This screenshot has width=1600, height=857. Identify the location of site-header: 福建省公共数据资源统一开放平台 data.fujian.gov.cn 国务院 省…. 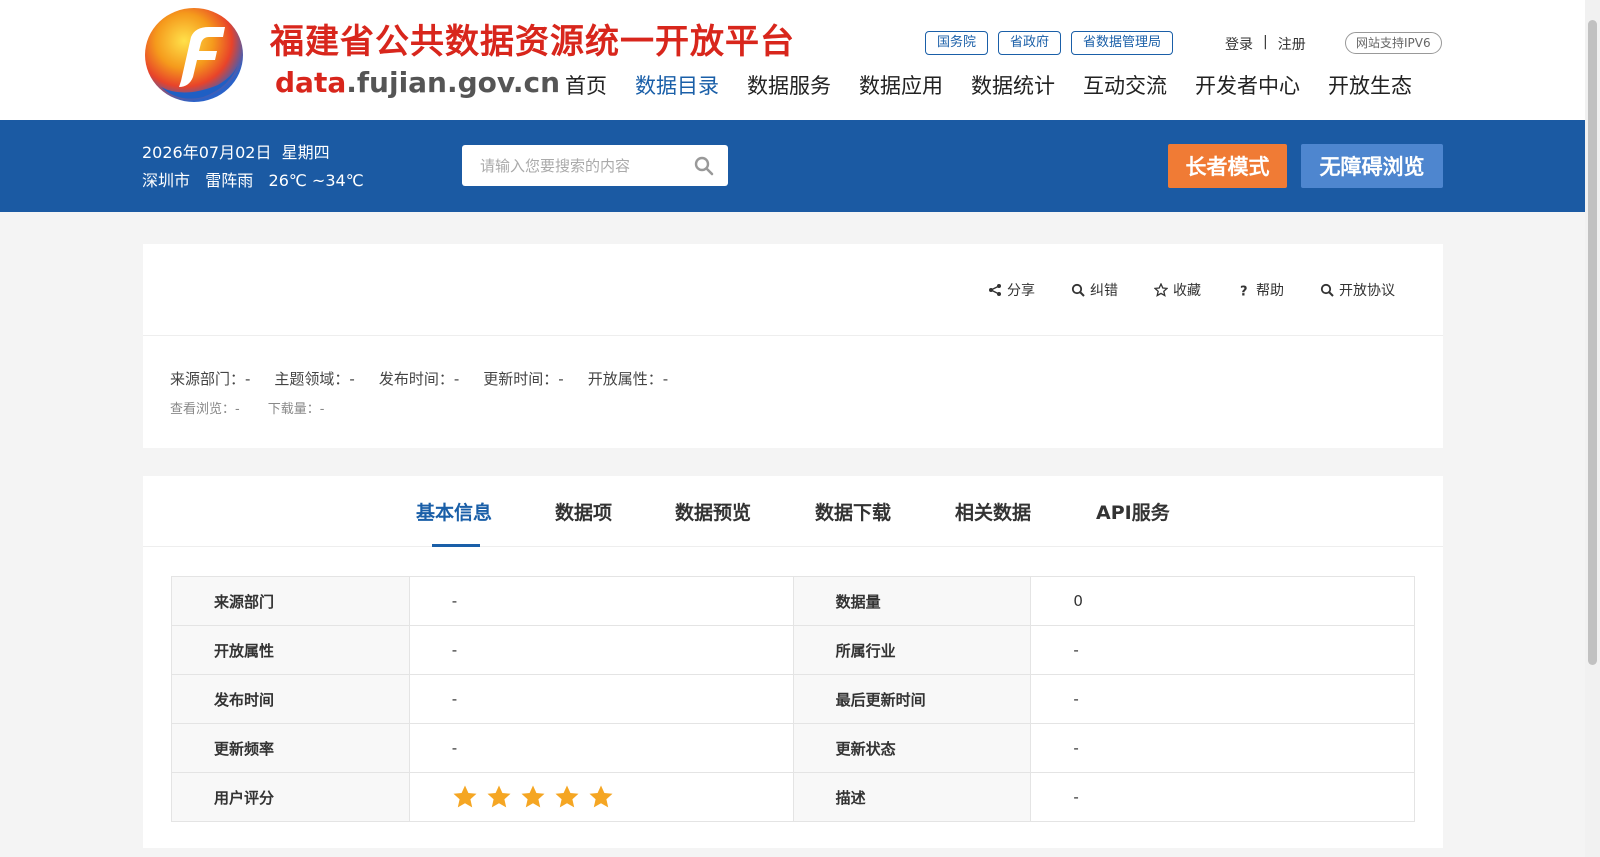
(792, 60).